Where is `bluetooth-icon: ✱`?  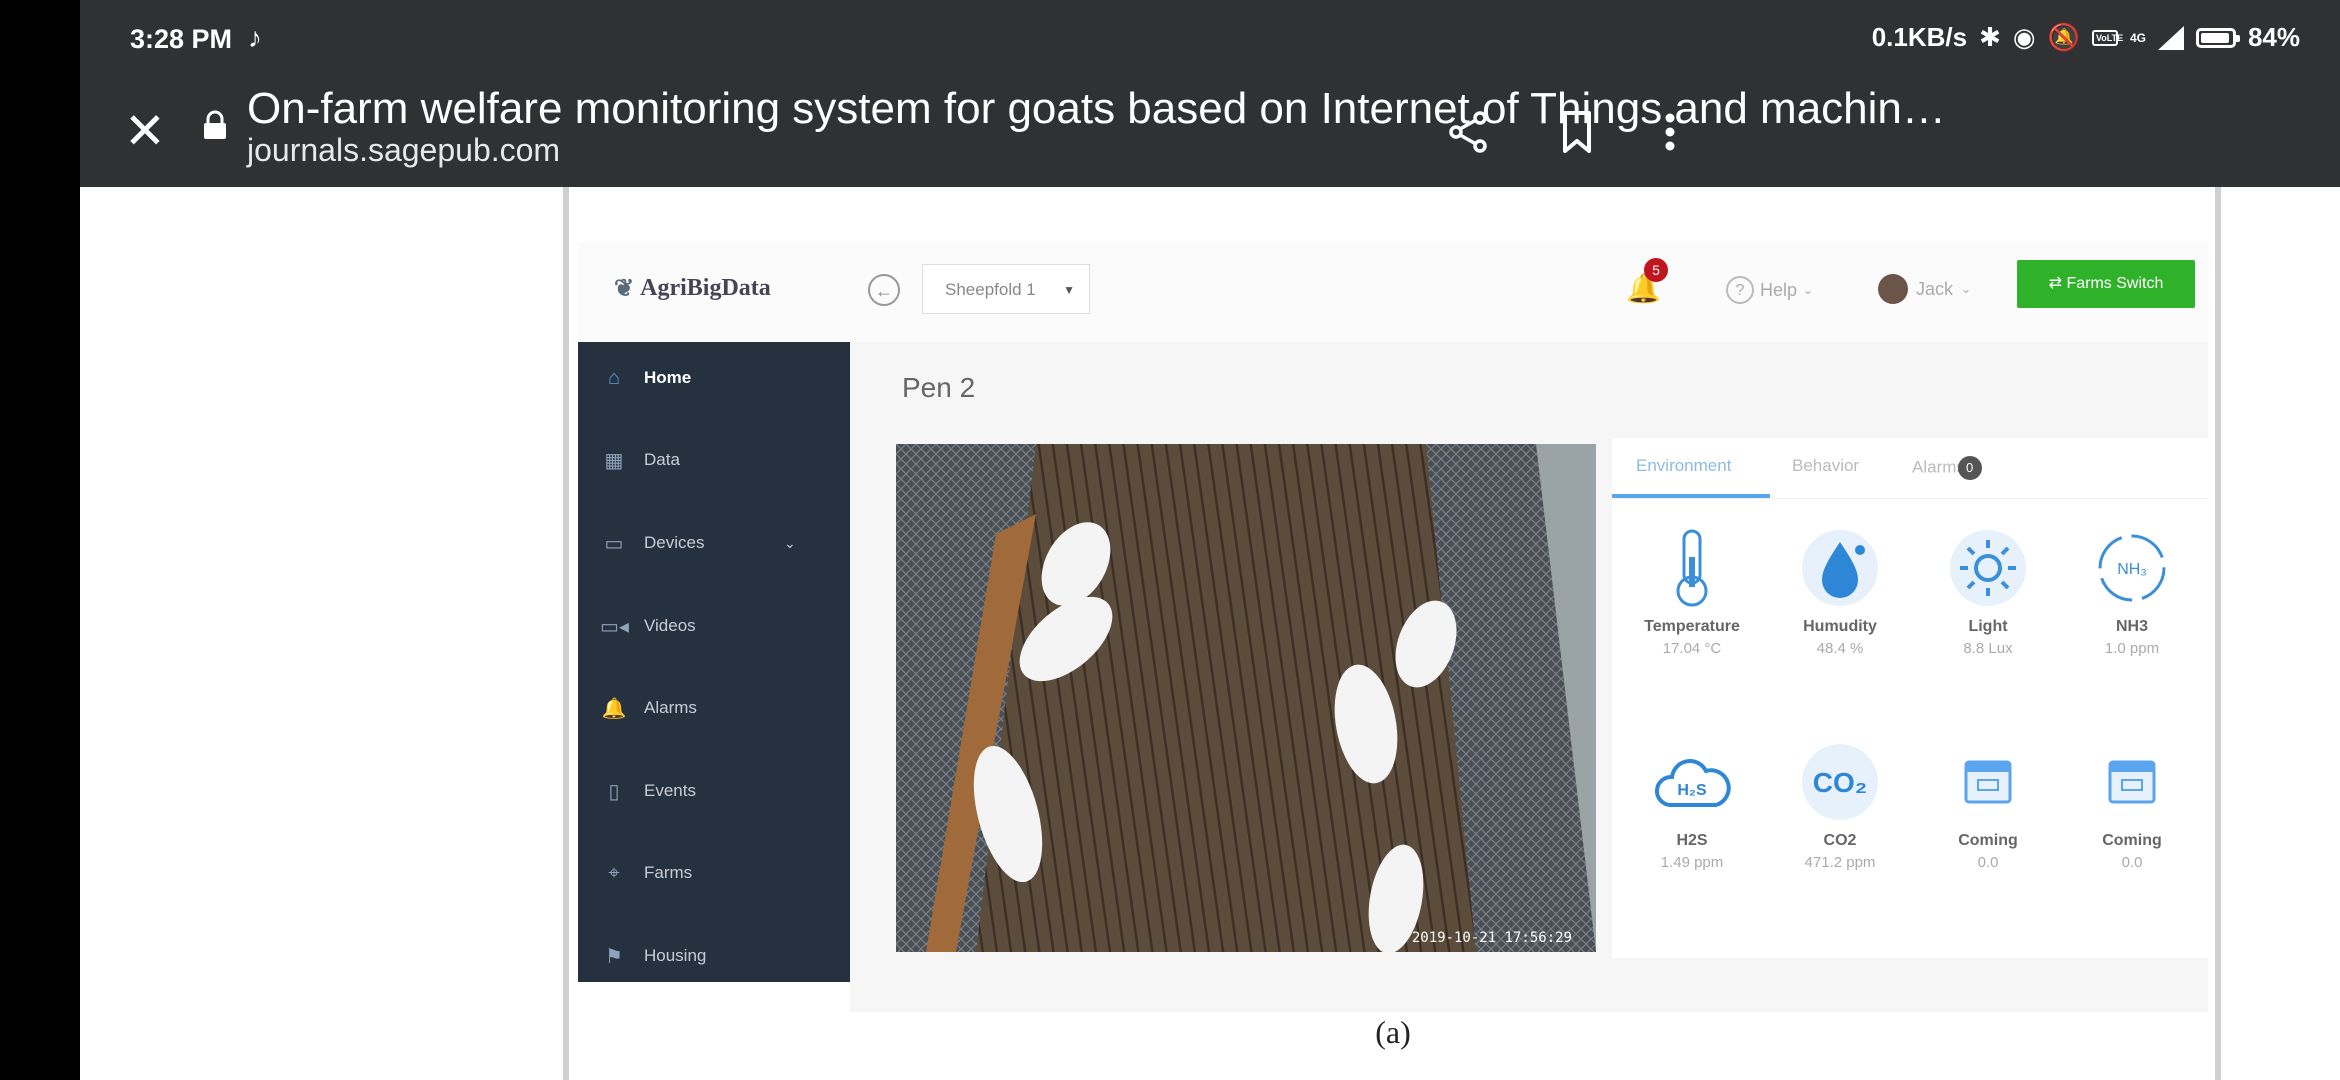 bluetooth-icon: ✱ is located at coordinates (1990, 37).